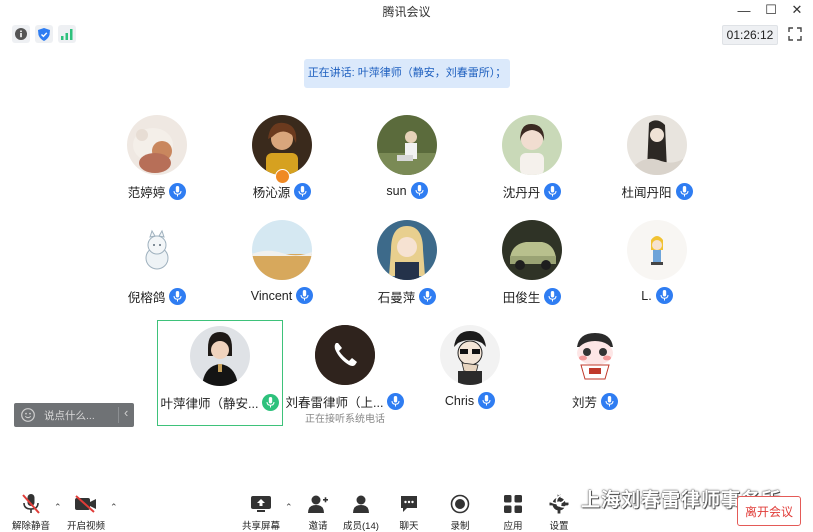  Describe the element at coordinates (769, 511) in the screenshot. I see `leave-meeting-button: 离开会议` at that location.